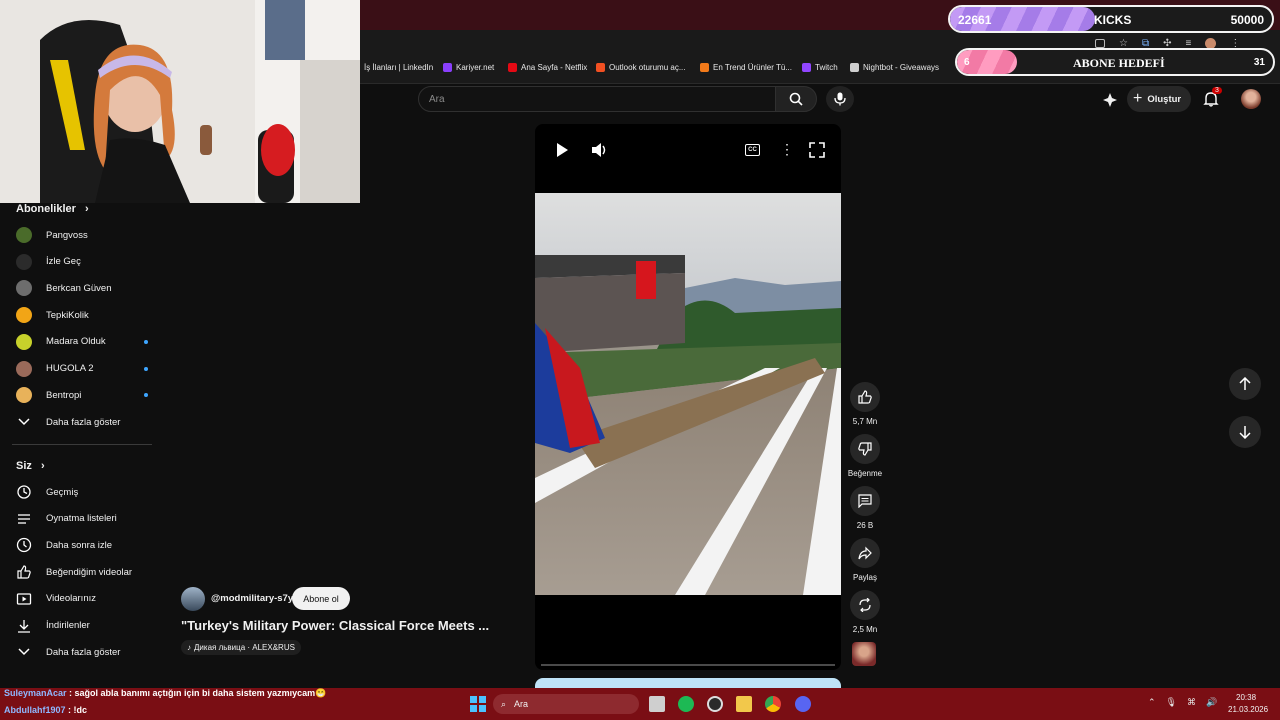  Describe the element at coordinates (146, 341) in the screenshot. I see `new-content-dot` at that location.